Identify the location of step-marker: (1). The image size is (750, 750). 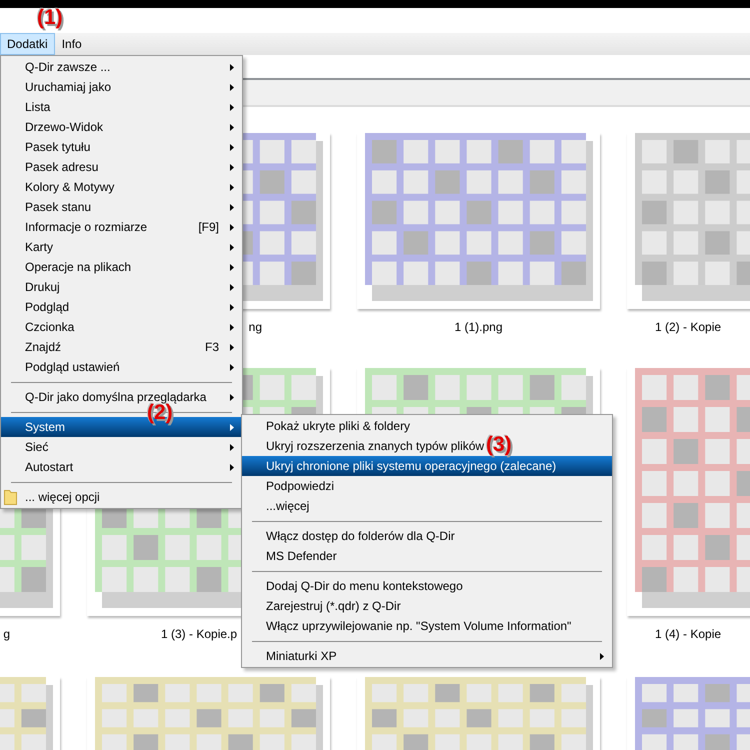
(50, 18).